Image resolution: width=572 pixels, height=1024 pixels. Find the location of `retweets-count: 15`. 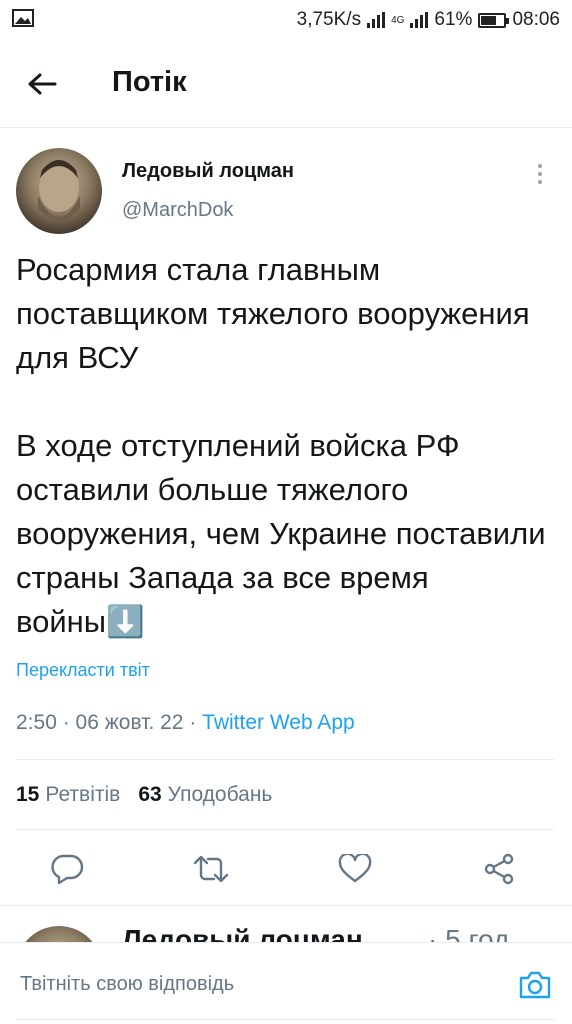

retweets-count: 15 is located at coordinates (28, 794).